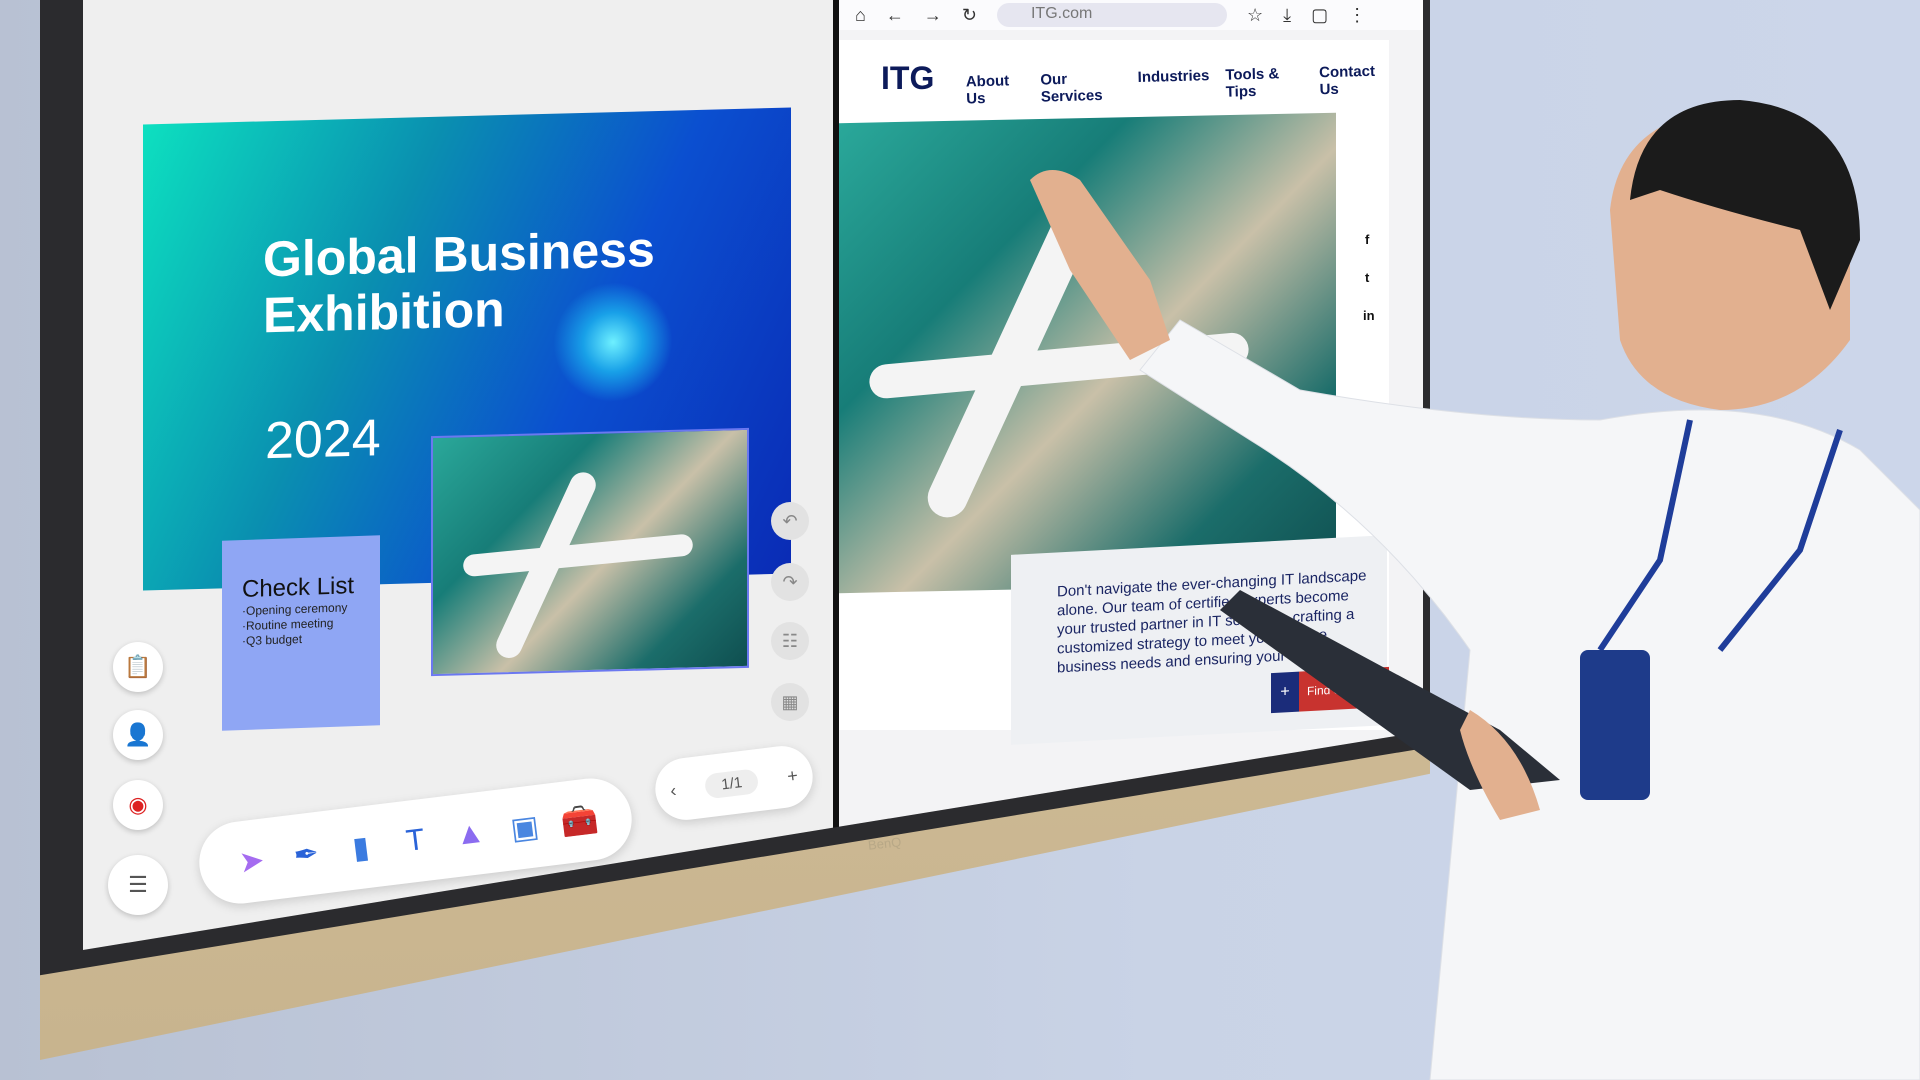 This screenshot has height=1080, width=1920. What do you see at coordinates (860, 15) in the screenshot?
I see `home-icon: ⌂` at bounding box center [860, 15].